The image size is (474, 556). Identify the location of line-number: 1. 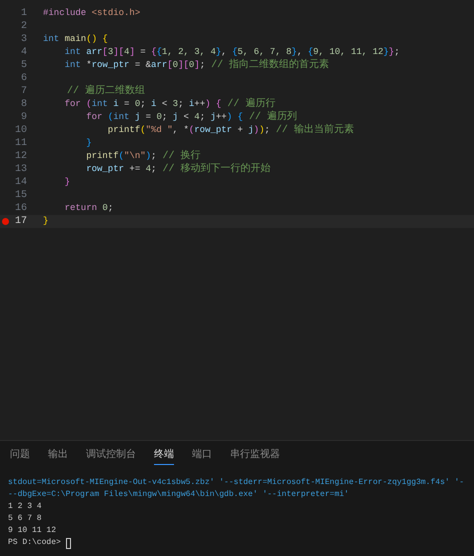
(23, 14).